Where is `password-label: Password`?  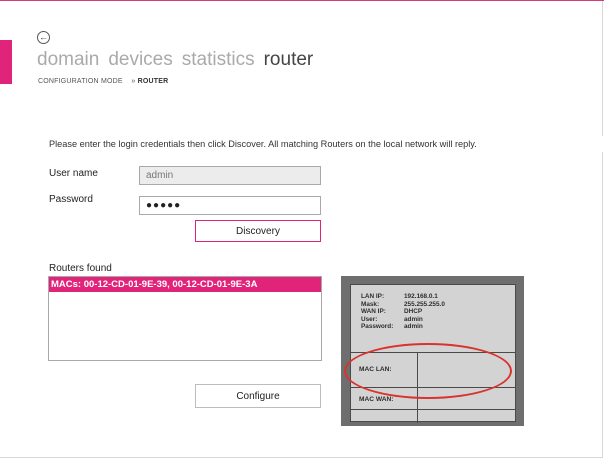 password-label: Password is located at coordinates (71, 199).